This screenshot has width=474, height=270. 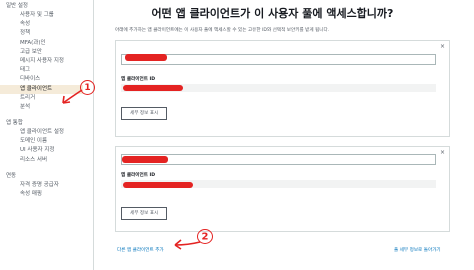 I want to click on sidebar-item-attributes: 속성, so click(x=46, y=24).